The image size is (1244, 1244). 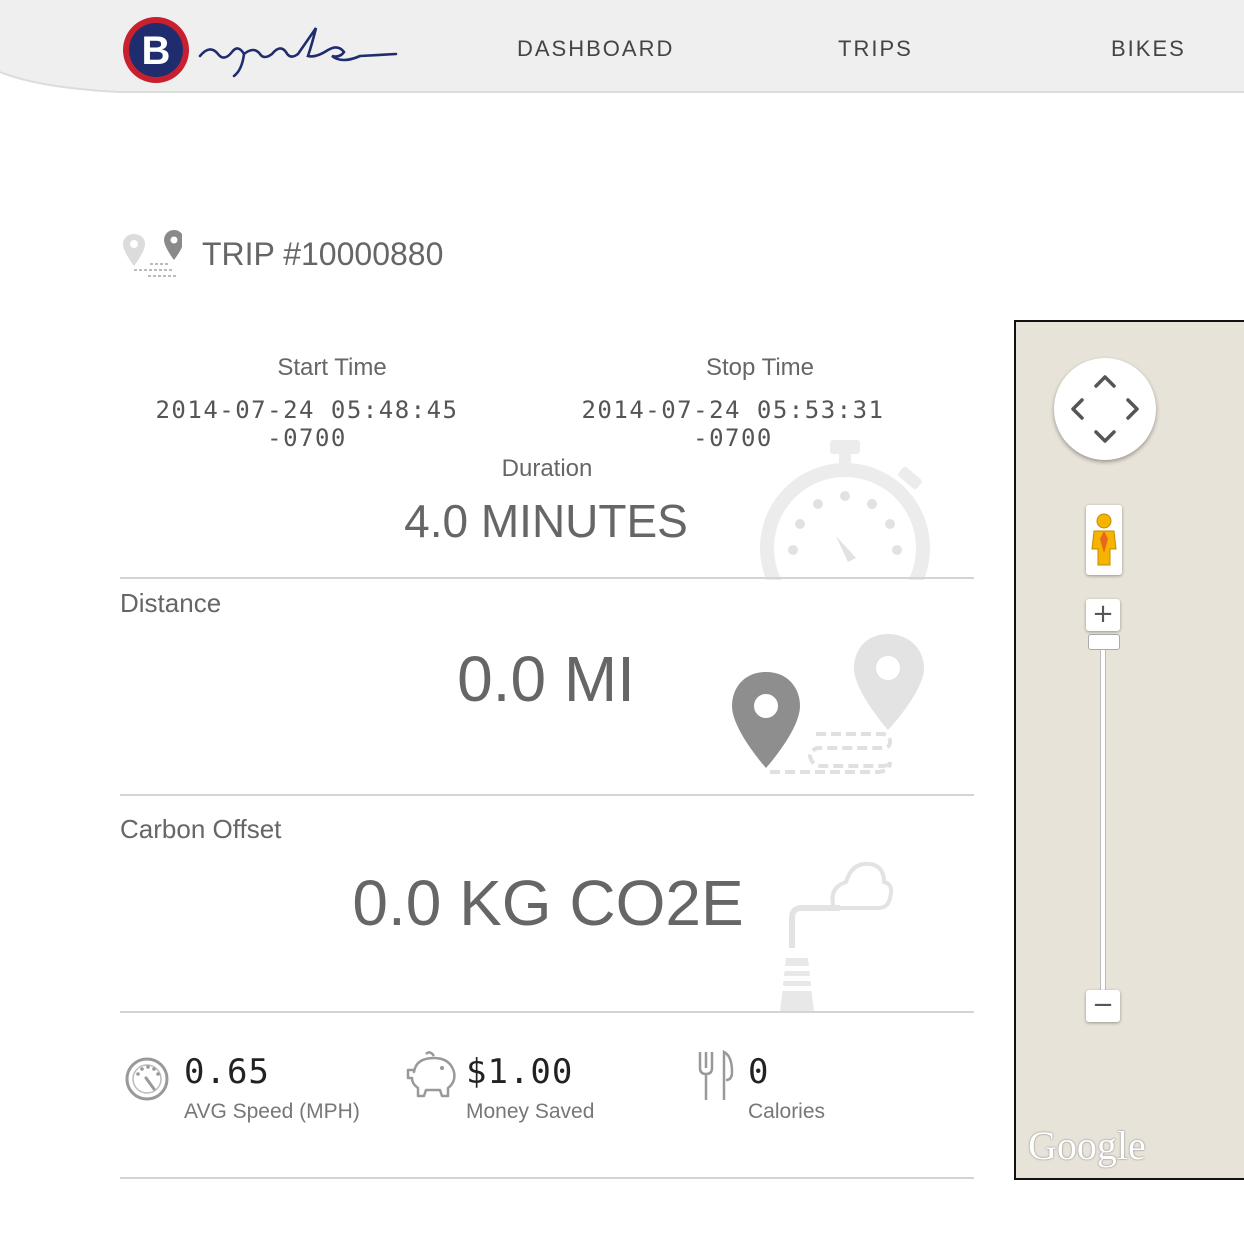 What do you see at coordinates (1103, 615) in the screenshot?
I see `zoom-in-button: +` at bounding box center [1103, 615].